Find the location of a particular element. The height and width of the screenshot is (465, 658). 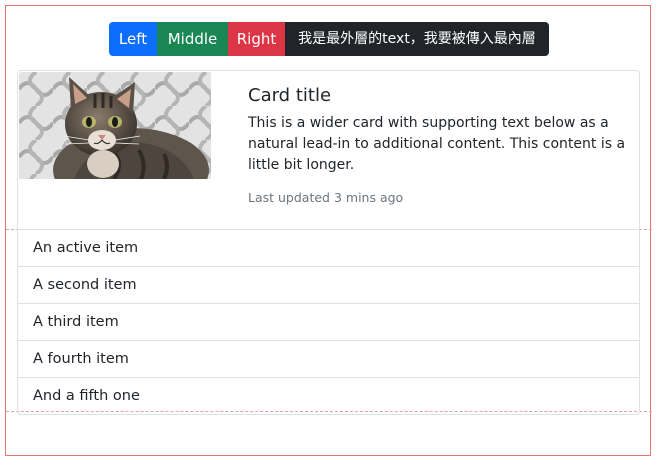

cat-photo-icon is located at coordinates (115, 125).